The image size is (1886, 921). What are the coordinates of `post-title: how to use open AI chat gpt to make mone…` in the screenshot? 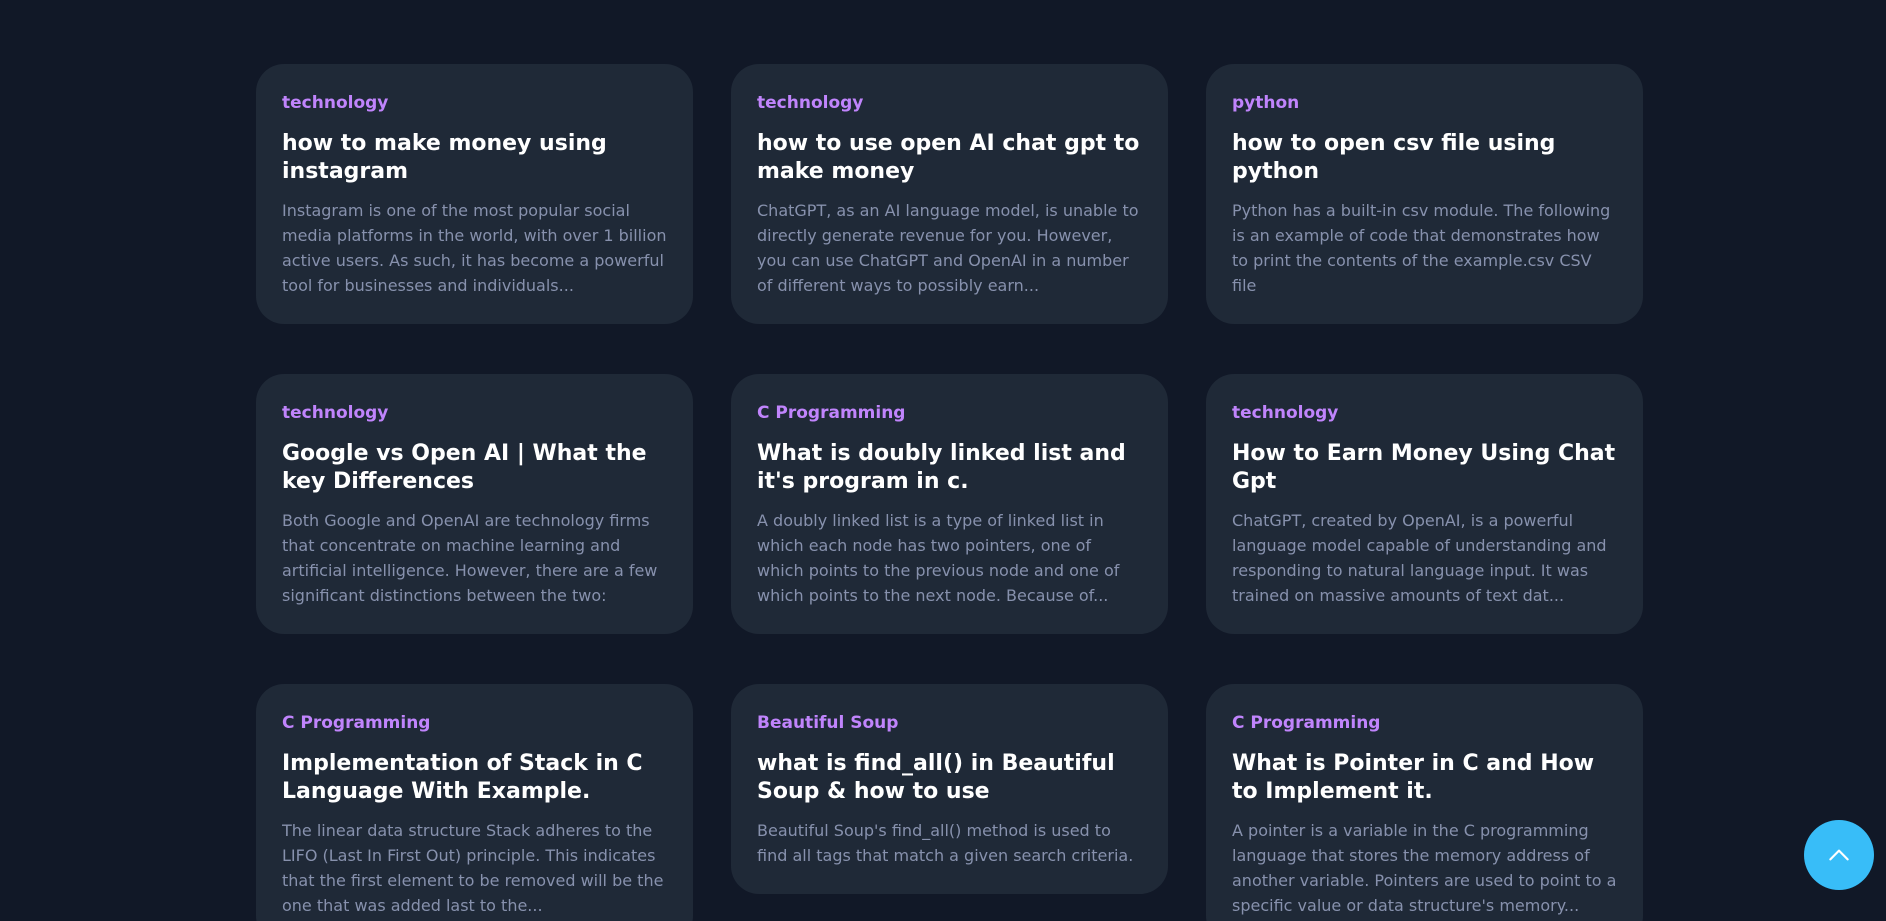 It's located at (949, 158).